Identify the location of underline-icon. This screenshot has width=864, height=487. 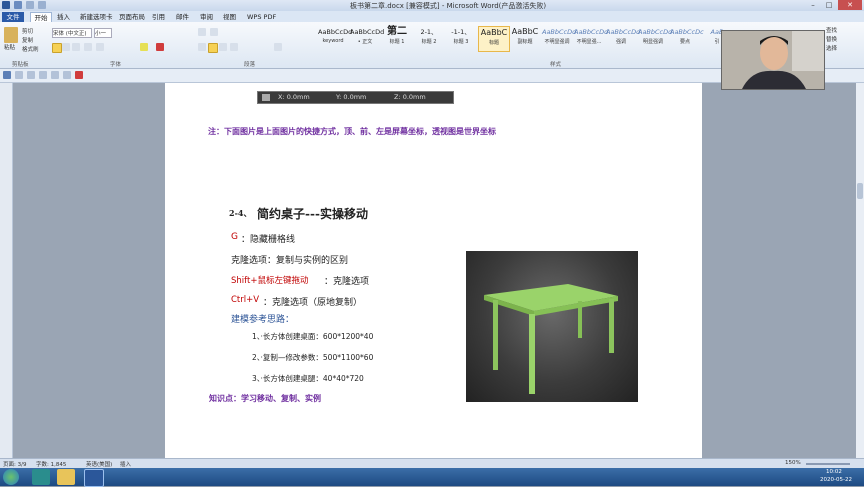
(76, 47).